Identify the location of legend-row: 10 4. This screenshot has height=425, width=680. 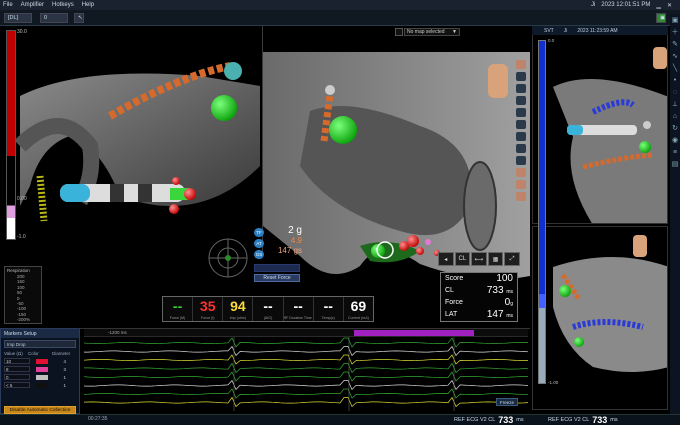
(40, 361).